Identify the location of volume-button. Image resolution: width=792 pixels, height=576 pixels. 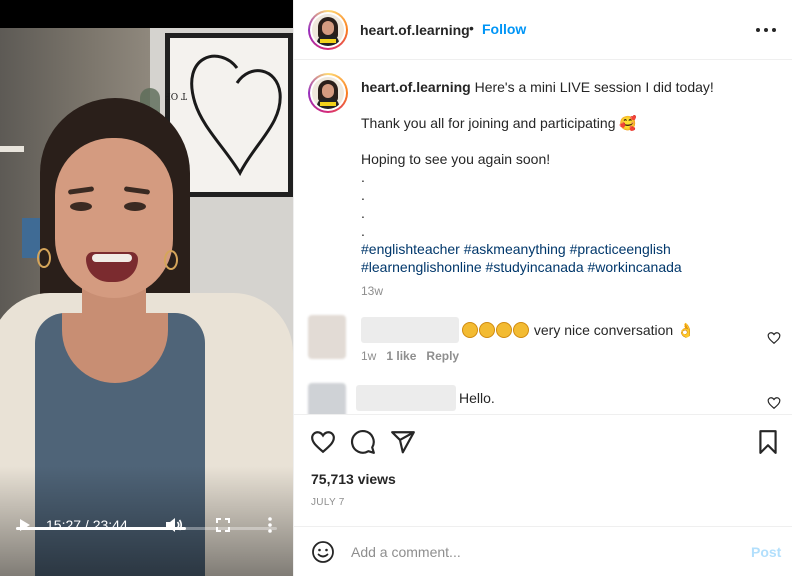
(174, 525).